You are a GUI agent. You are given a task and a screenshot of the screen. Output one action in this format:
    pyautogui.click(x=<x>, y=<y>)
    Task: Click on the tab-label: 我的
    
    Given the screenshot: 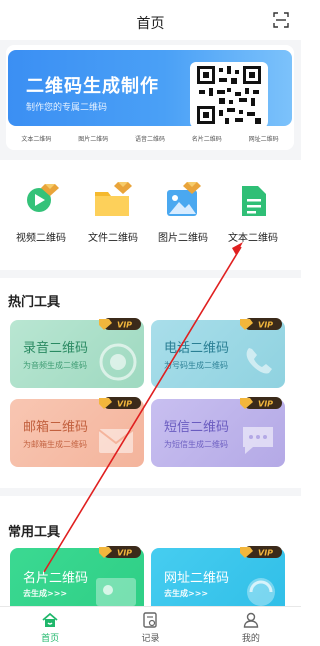 What is the action you would take?
    pyautogui.click(x=250, y=639)
    